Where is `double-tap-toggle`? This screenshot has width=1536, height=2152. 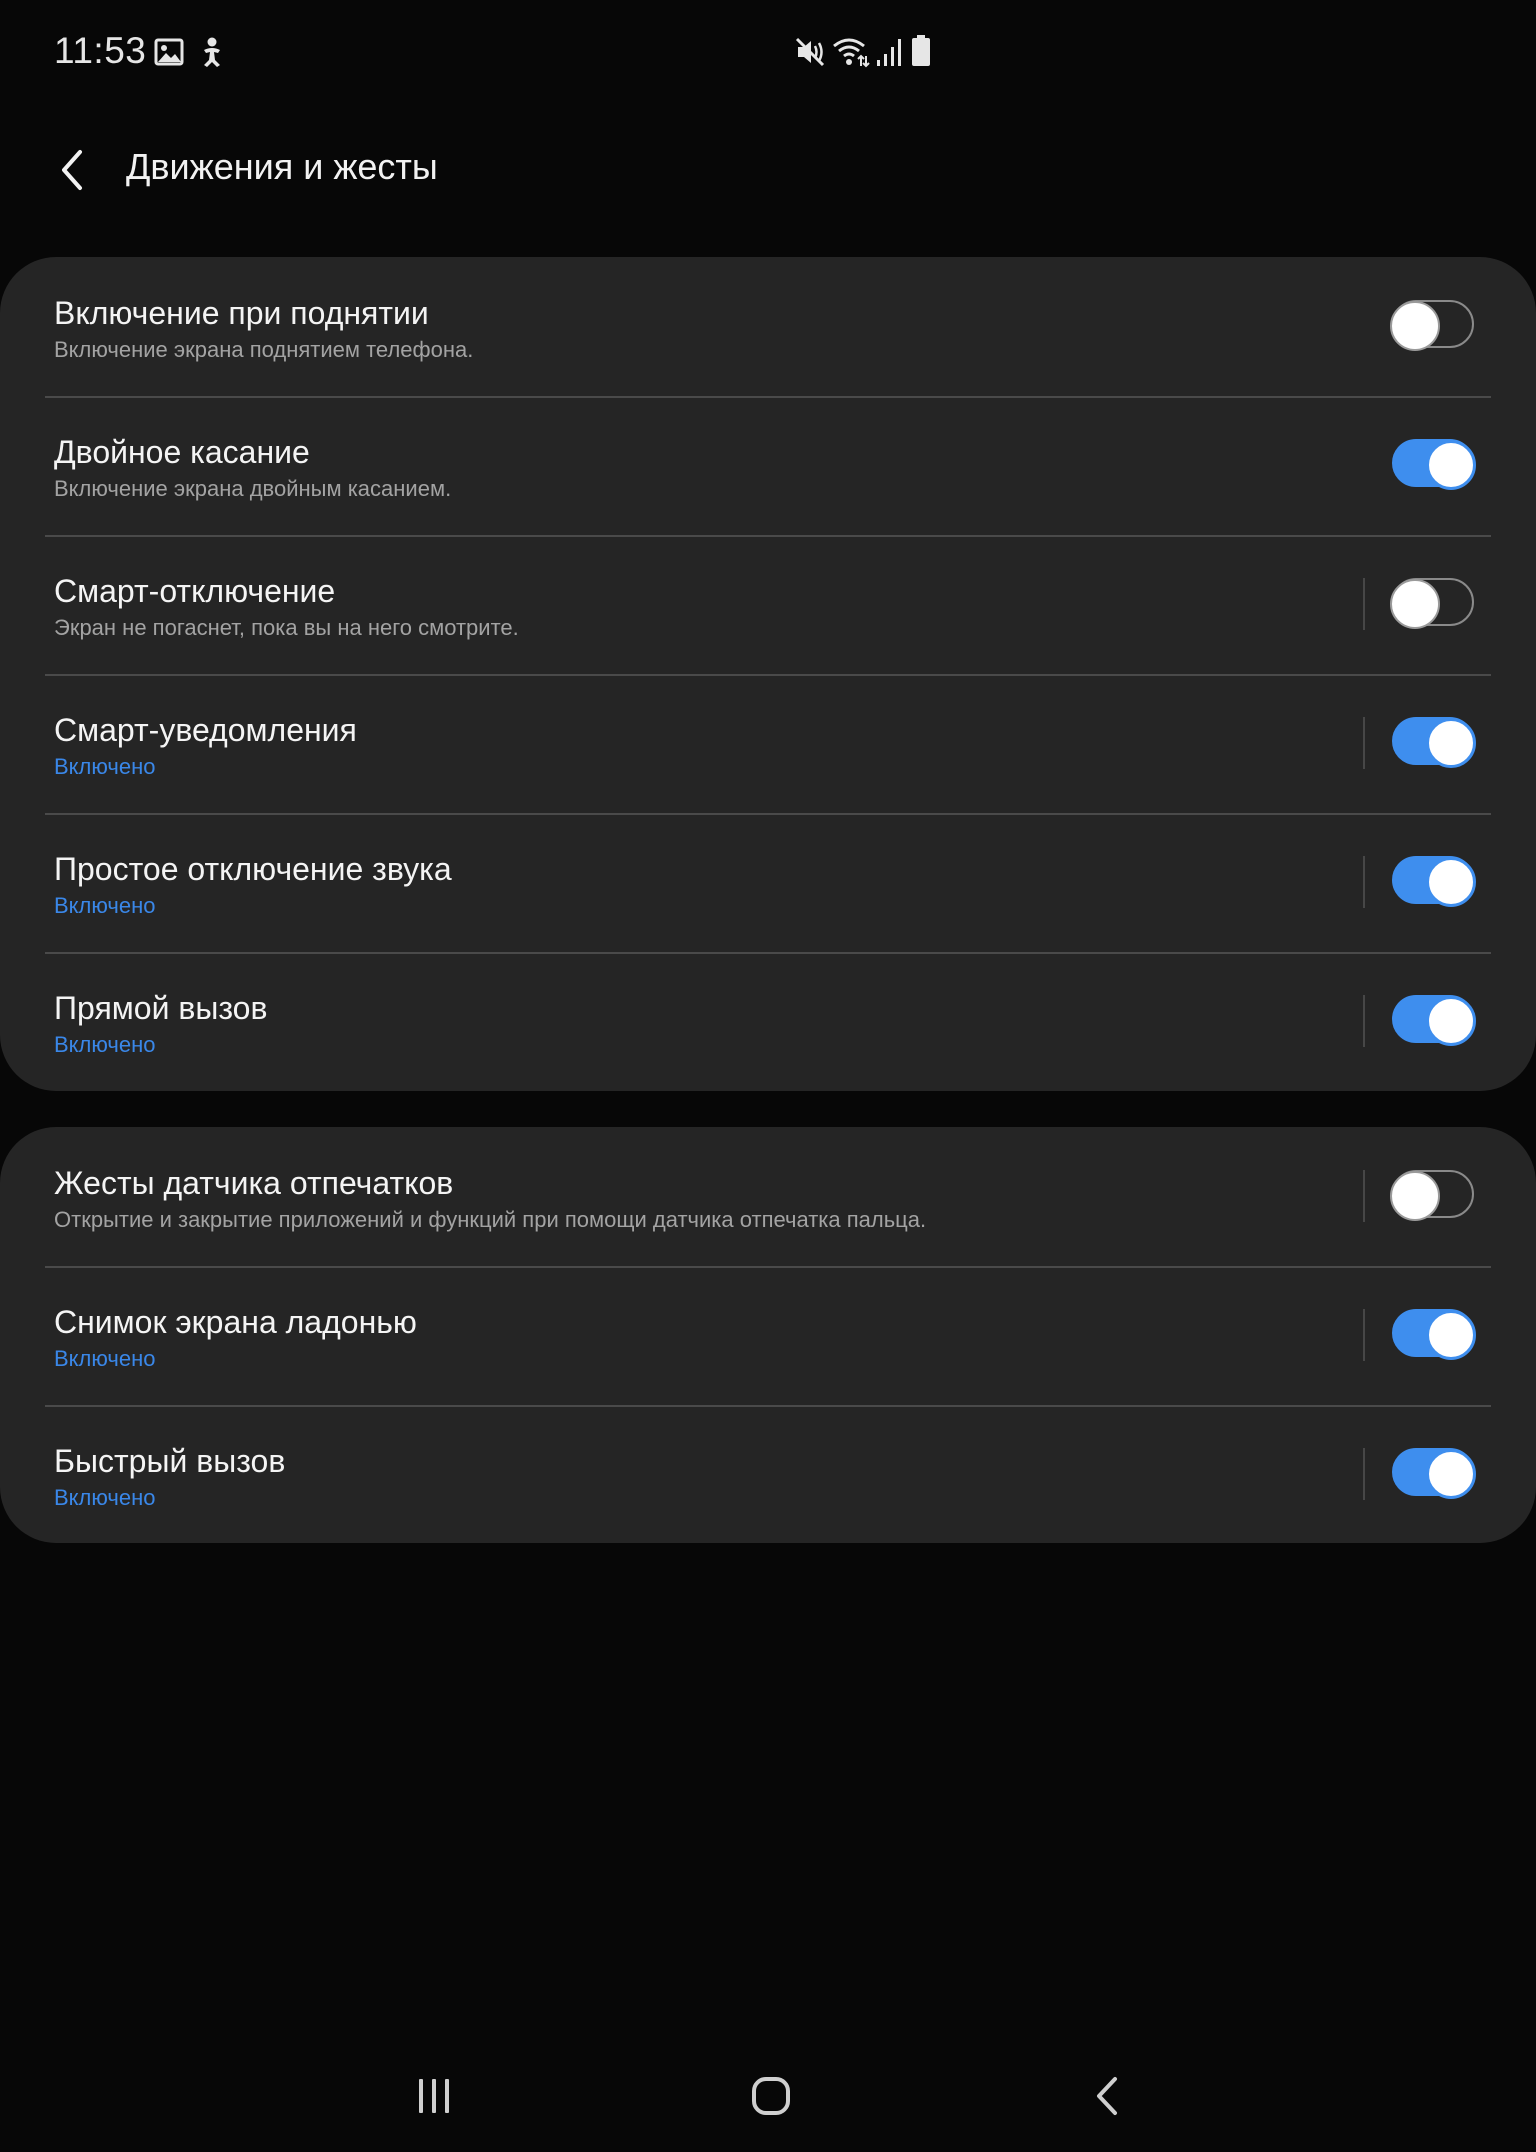 double-tap-toggle is located at coordinates (1434, 464).